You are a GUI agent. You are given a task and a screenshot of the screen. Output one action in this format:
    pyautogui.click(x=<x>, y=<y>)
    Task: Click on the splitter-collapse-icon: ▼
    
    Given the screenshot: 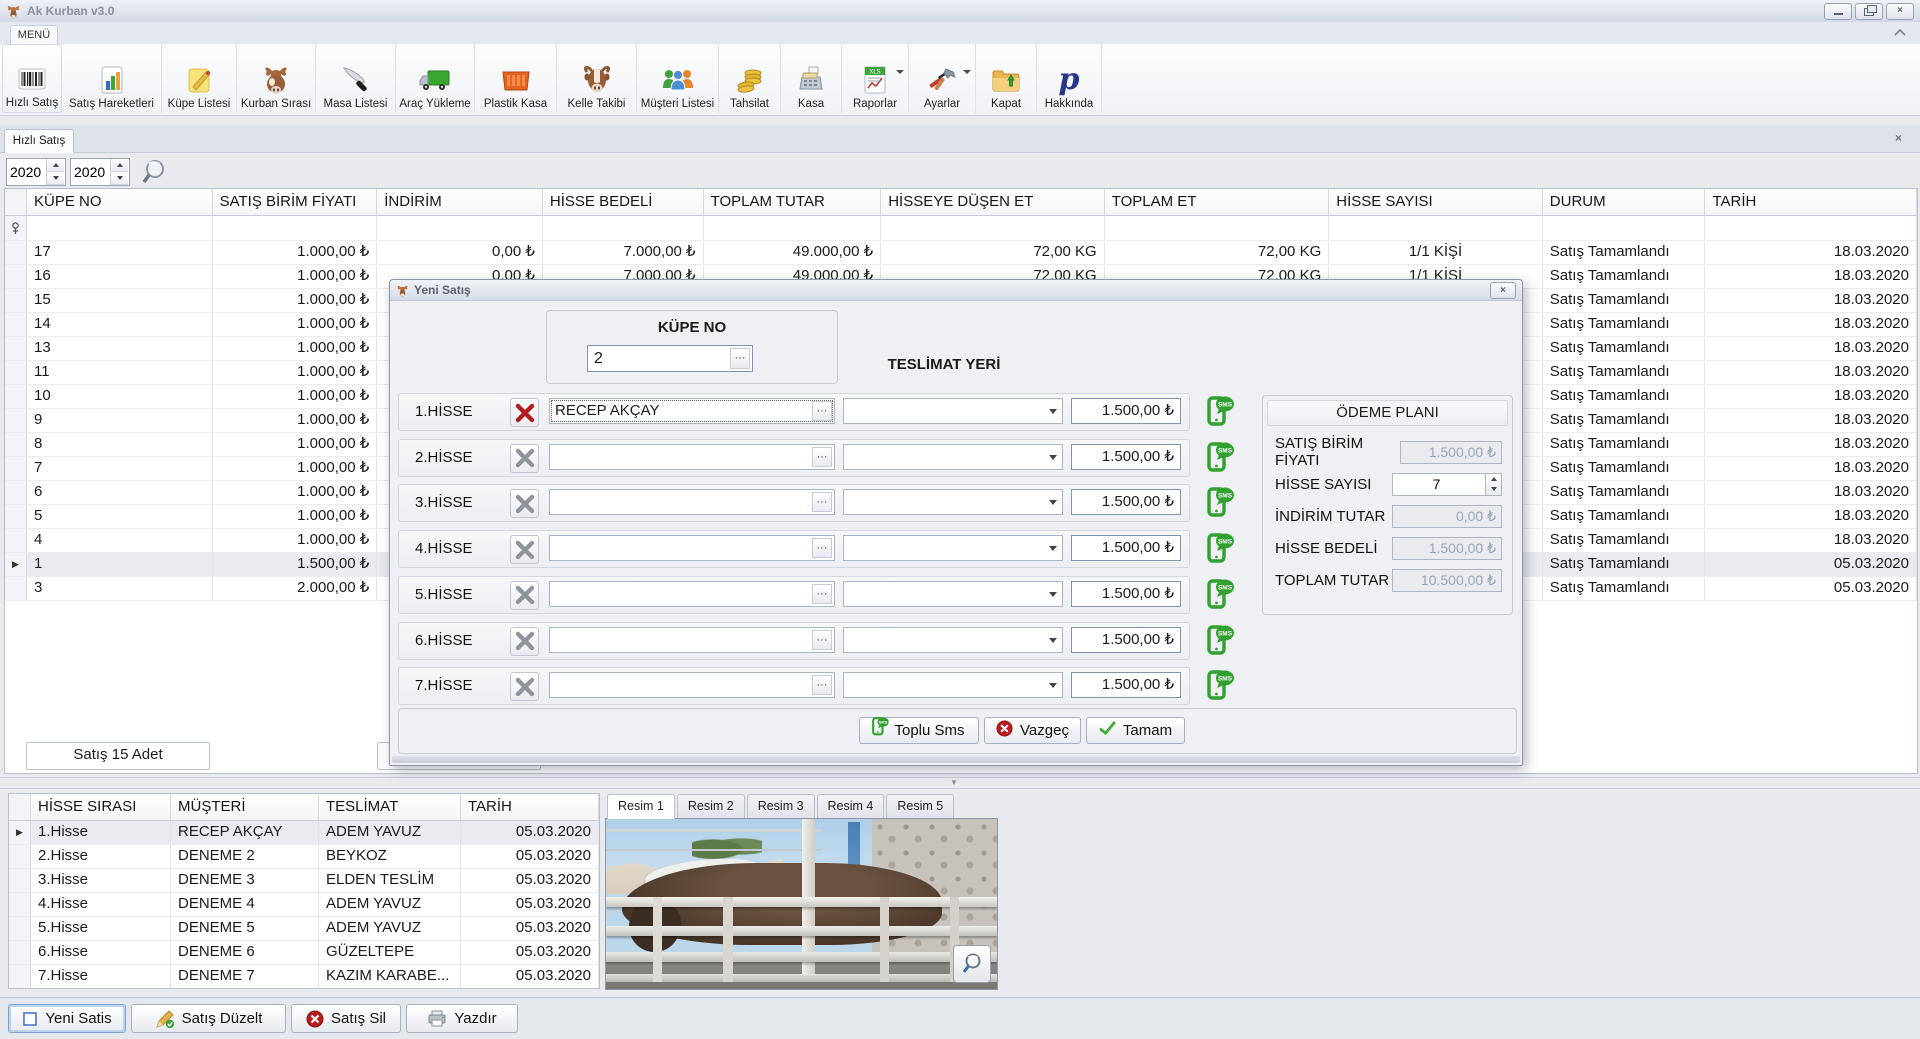 What is the action you would take?
    pyautogui.click(x=954, y=782)
    